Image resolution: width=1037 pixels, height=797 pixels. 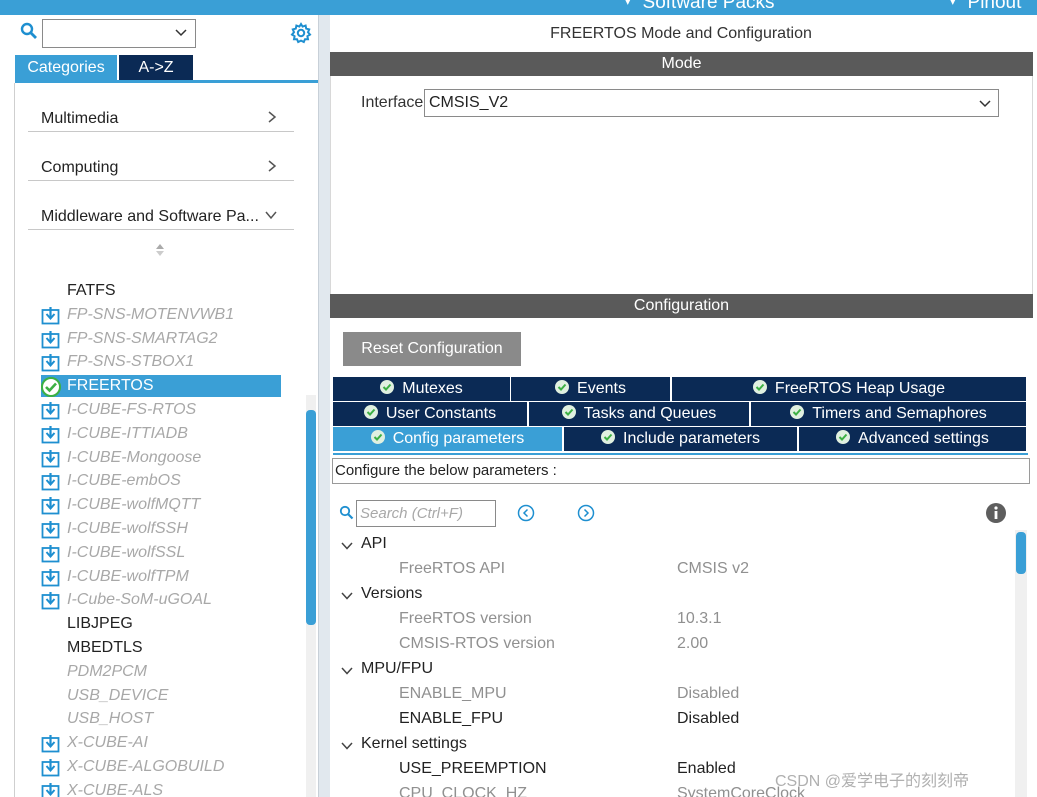 I want to click on left-search-row, so click(x=159, y=35).